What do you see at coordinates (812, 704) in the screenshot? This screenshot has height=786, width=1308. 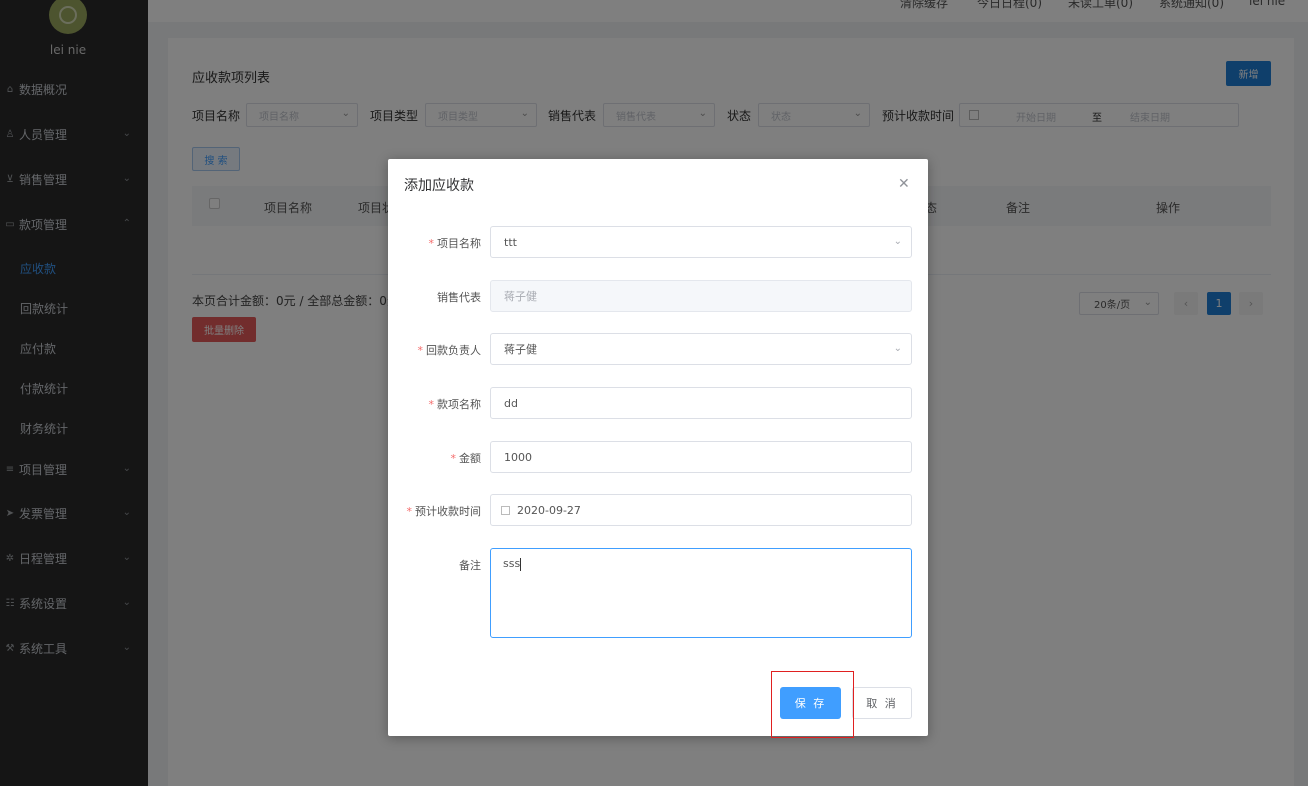 I see `highlight-box` at bounding box center [812, 704].